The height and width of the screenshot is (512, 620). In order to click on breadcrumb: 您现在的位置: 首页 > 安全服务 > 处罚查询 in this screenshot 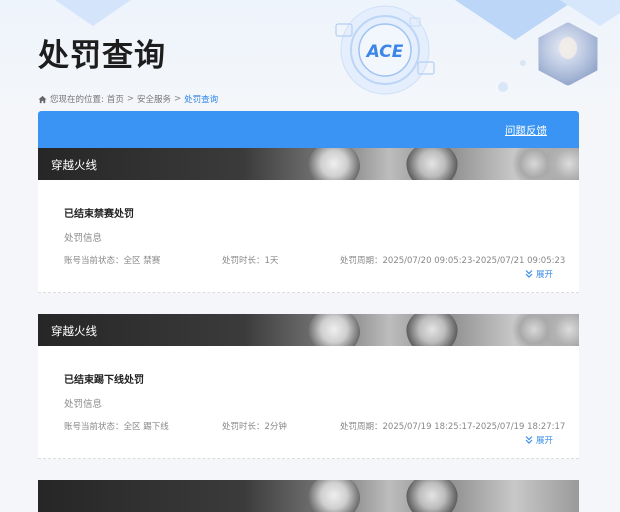, I will do `click(128, 99)`.